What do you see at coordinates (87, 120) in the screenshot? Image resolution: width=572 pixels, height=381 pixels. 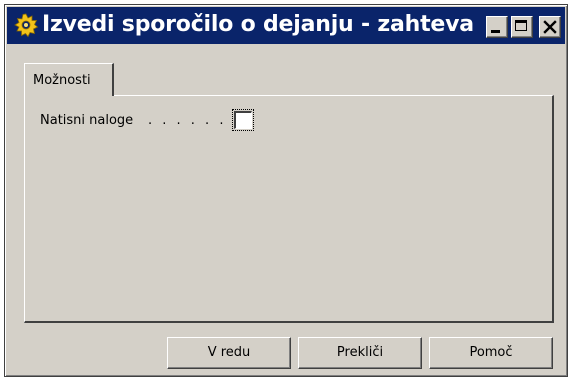 I see `print-orders-label: Natisni naloge` at bounding box center [87, 120].